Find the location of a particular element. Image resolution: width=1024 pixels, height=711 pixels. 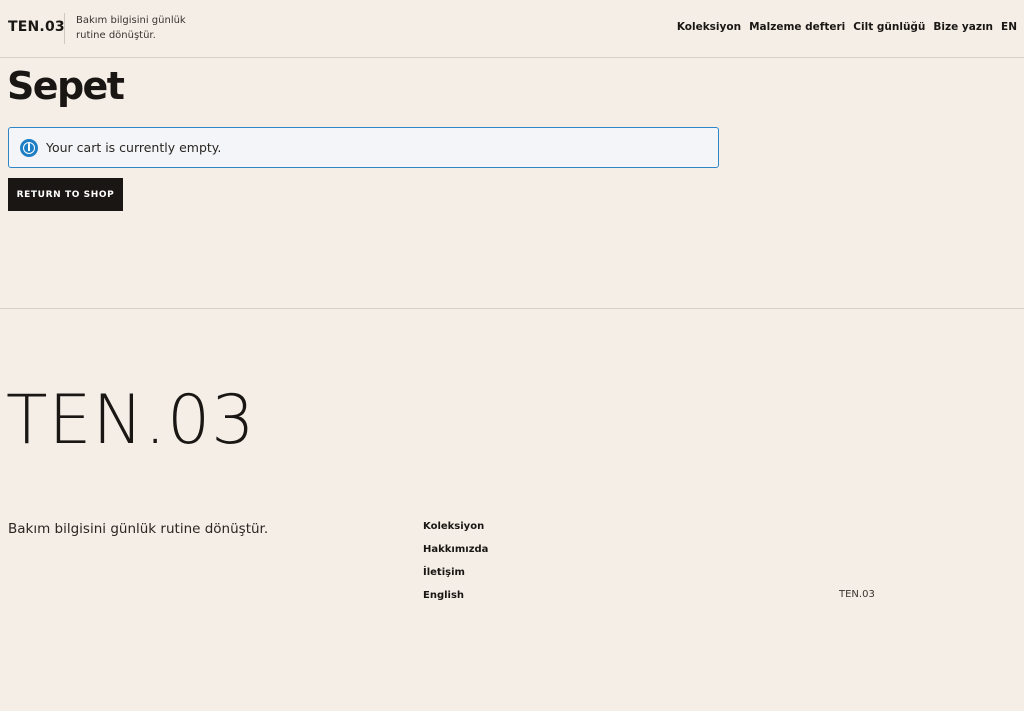

nav-item-bize-yazin: Bize yazın is located at coordinates (963, 27).